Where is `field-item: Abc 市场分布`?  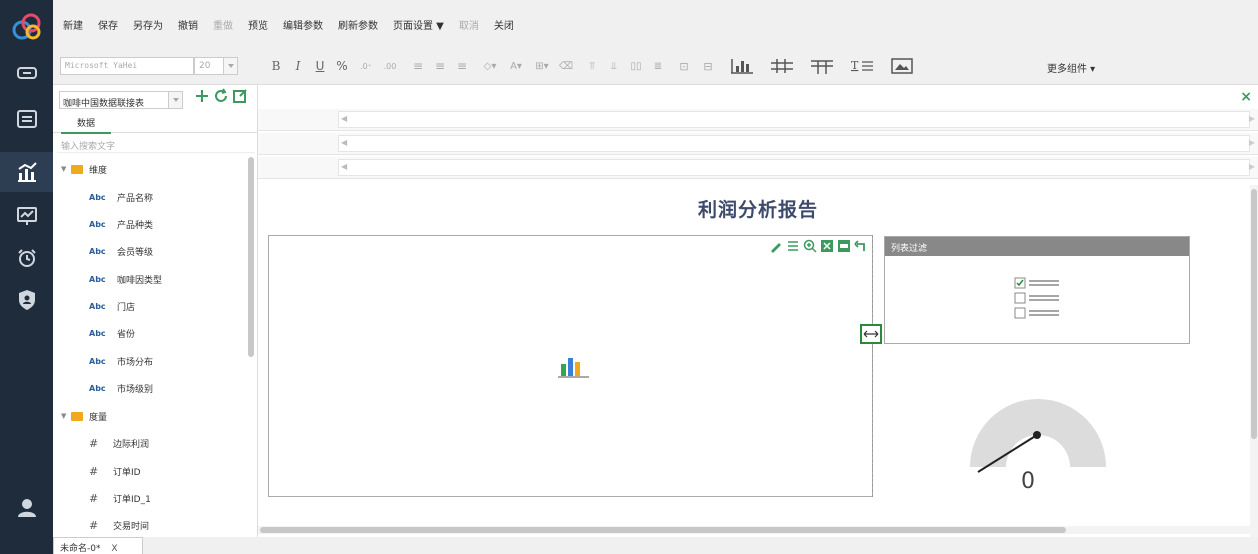
field-item: Abc 市场分布 is located at coordinates (121, 361).